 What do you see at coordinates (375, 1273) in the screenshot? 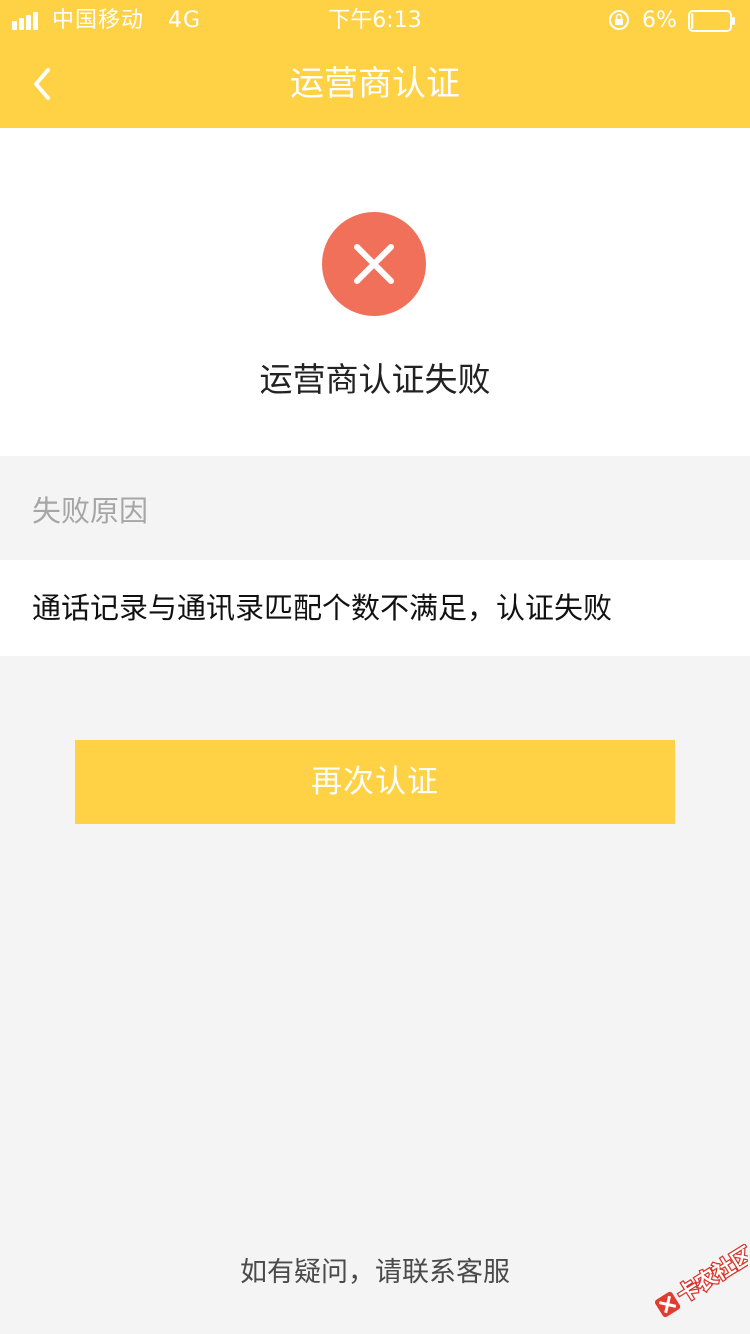
I see `contact-service-link: 如有疑问，请联系客服` at bounding box center [375, 1273].